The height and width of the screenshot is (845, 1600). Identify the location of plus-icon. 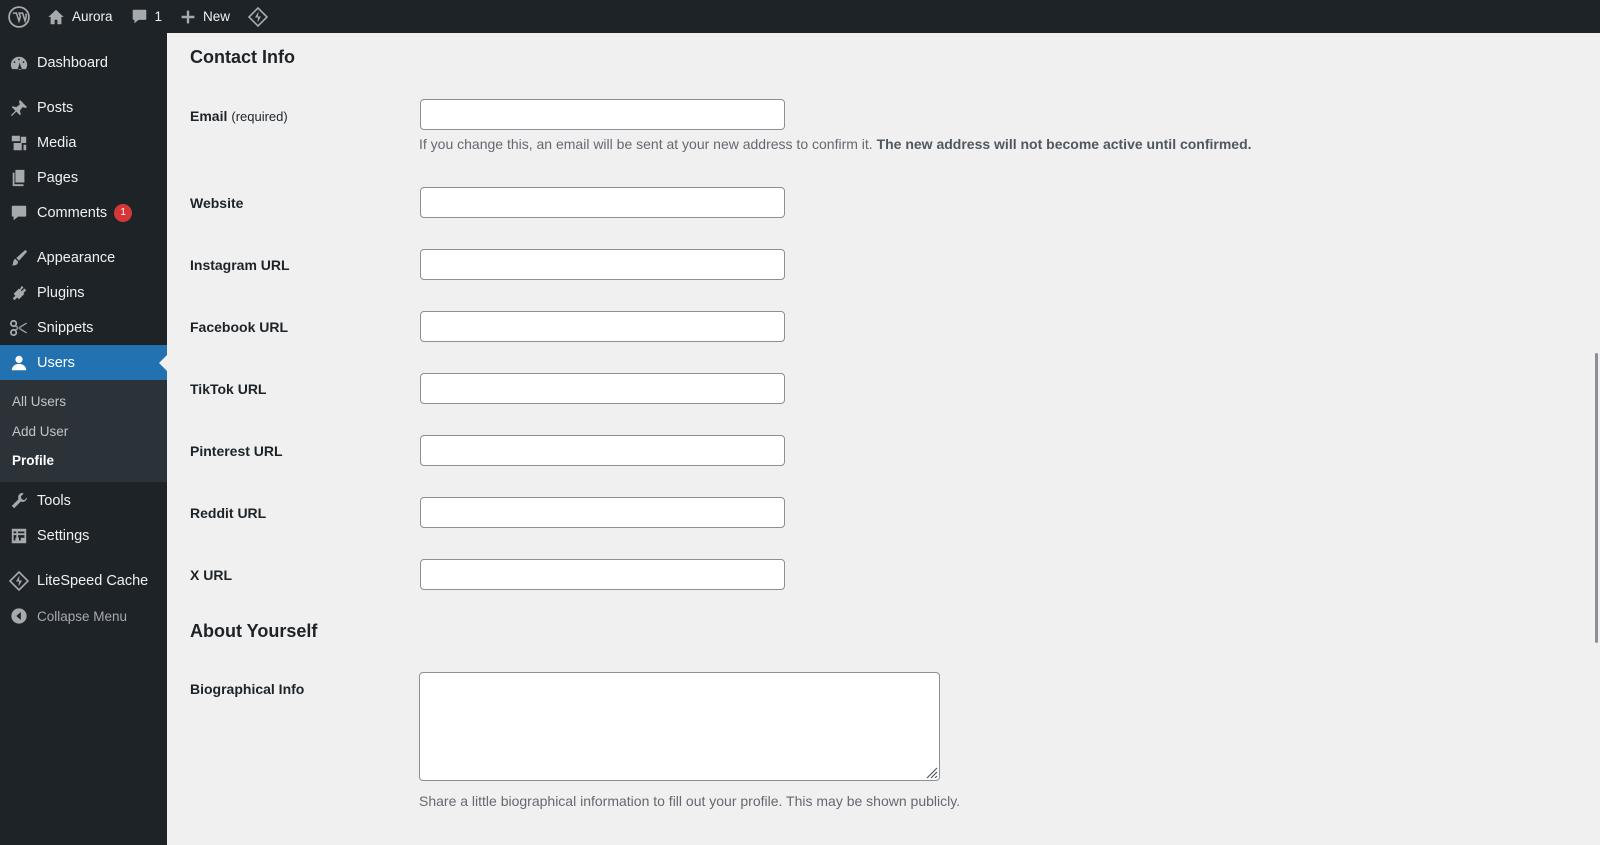
(188, 16).